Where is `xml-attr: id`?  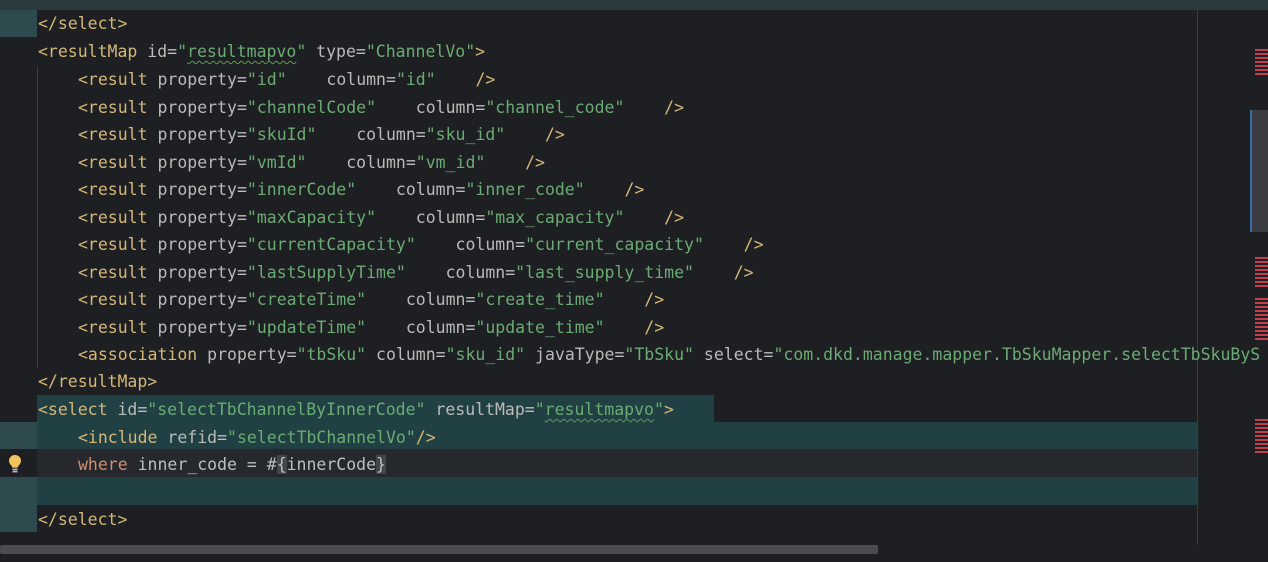
xml-attr: id is located at coordinates (152, 51).